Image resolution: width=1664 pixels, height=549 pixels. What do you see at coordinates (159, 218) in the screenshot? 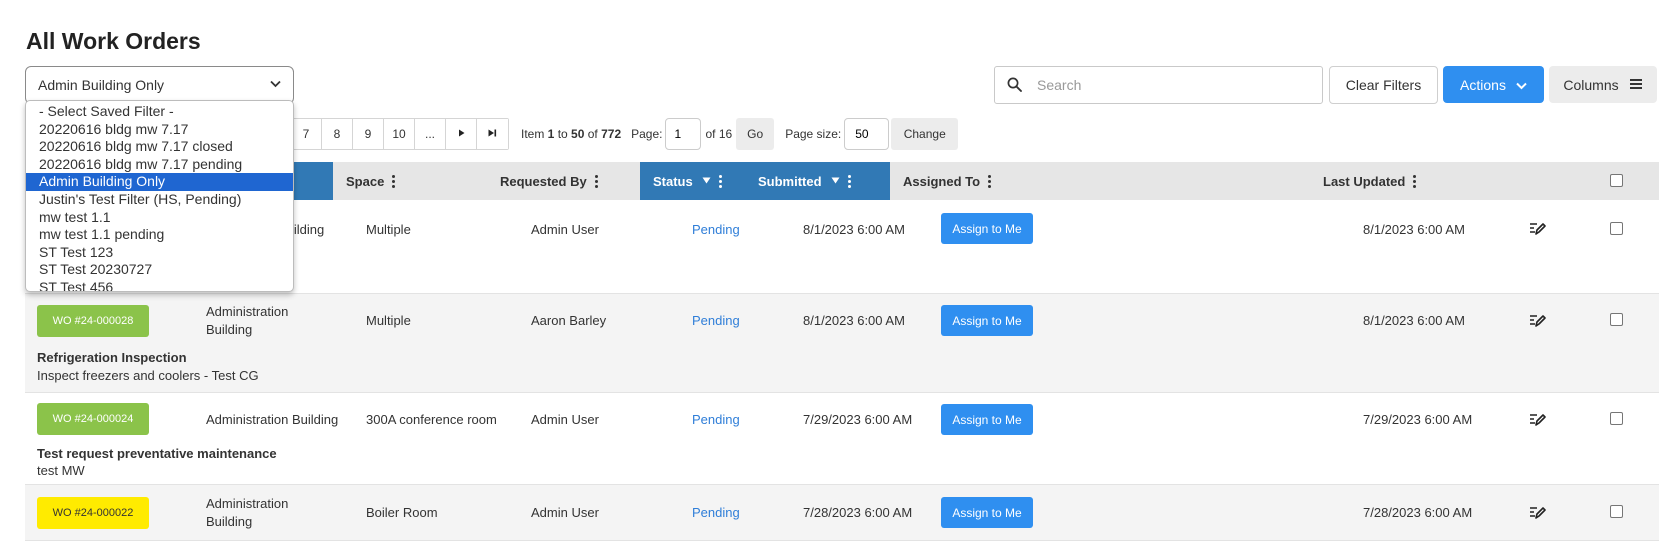
I see `filter-option: mw test 1.1` at bounding box center [159, 218].